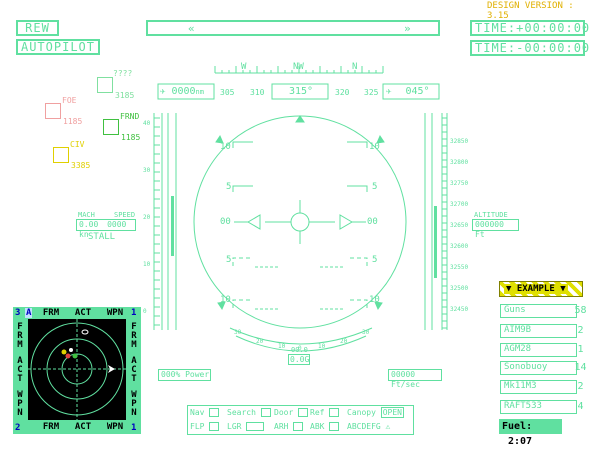 Image resolution: width=600 pixels, height=450 pixels. What do you see at coordinates (374, 300) in the screenshot?
I see `pitch-label-m10-right: 10` at bounding box center [374, 300].